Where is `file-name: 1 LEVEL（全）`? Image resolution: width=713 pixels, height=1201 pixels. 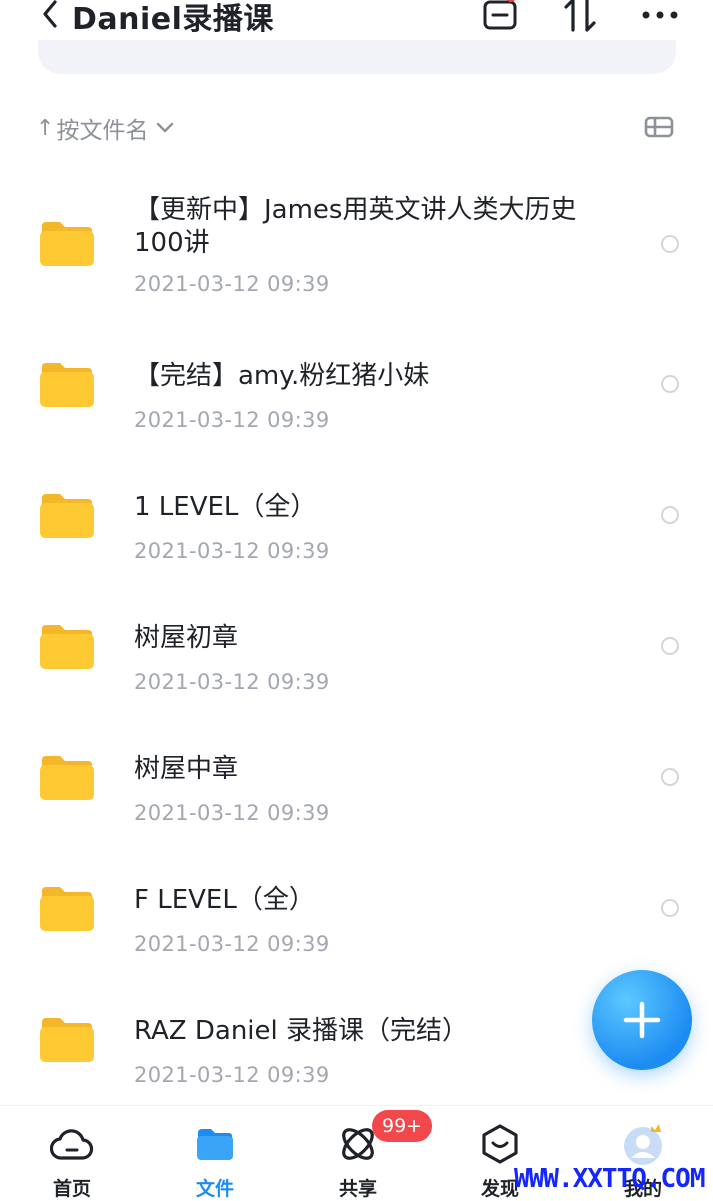 file-name: 1 LEVEL（全） is located at coordinates (225, 507).